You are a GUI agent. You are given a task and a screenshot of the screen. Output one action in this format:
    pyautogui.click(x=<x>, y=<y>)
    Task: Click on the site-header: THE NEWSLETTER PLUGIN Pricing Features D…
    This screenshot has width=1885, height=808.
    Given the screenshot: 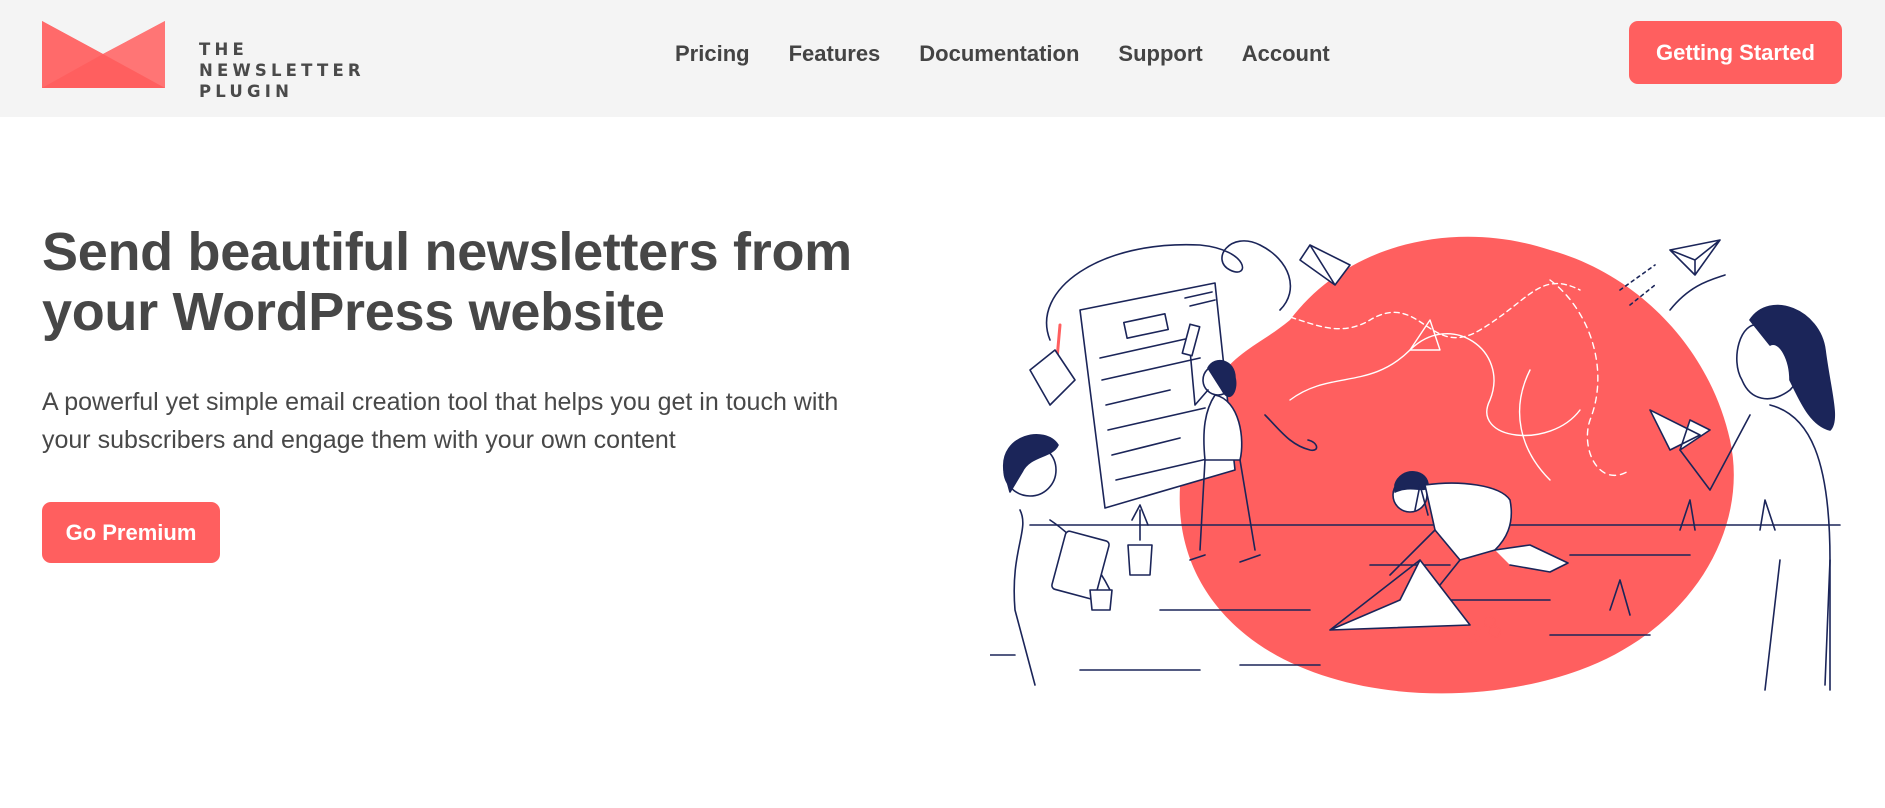 What is the action you would take?
    pyautogui.click(x=942, y=58)
    